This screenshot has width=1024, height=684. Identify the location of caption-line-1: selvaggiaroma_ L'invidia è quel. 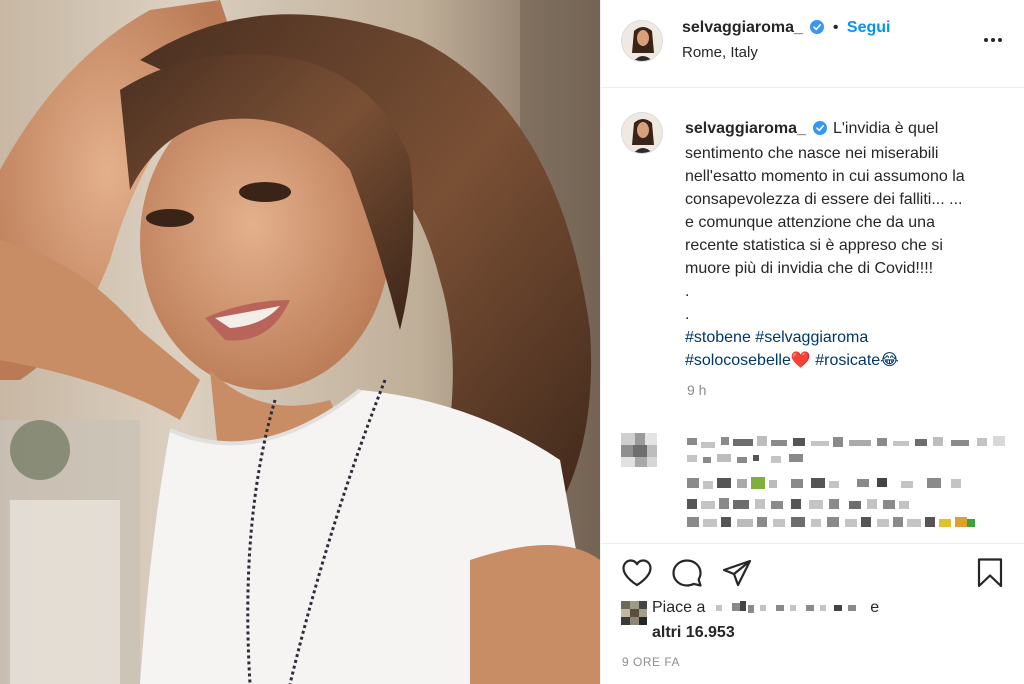
(848, 129).